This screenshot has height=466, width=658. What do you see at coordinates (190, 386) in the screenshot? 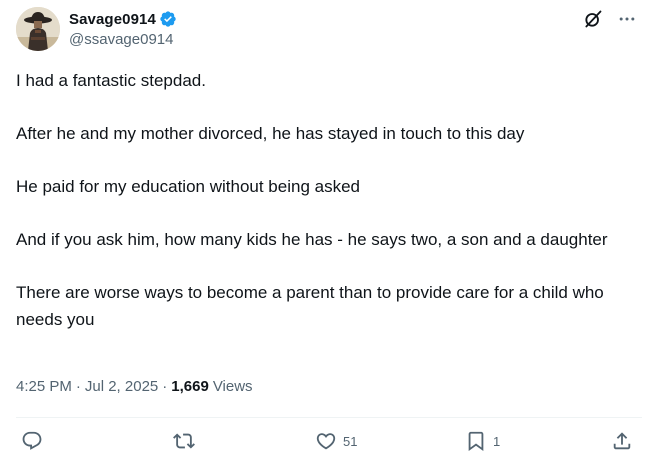
I see `views-count: 1,669` at bounding box center [190, 386].